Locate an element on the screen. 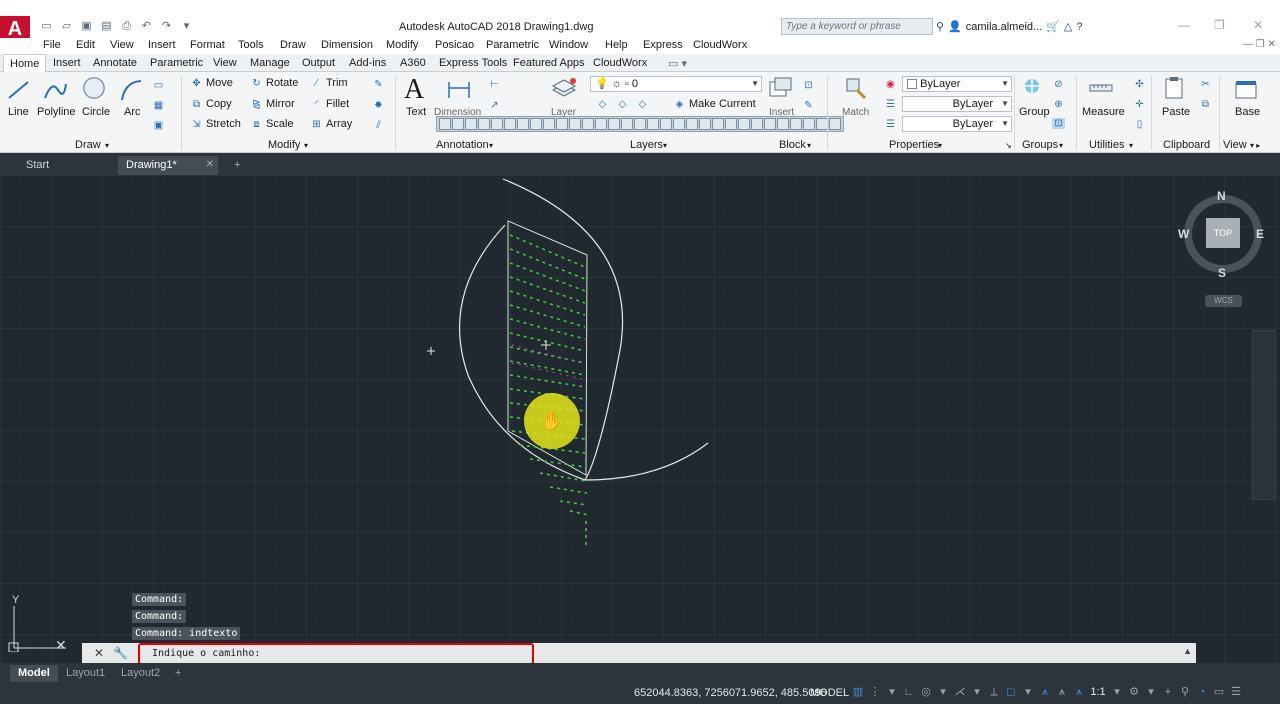  wcs-menu: WCS is located at coordinates (1223, 301).